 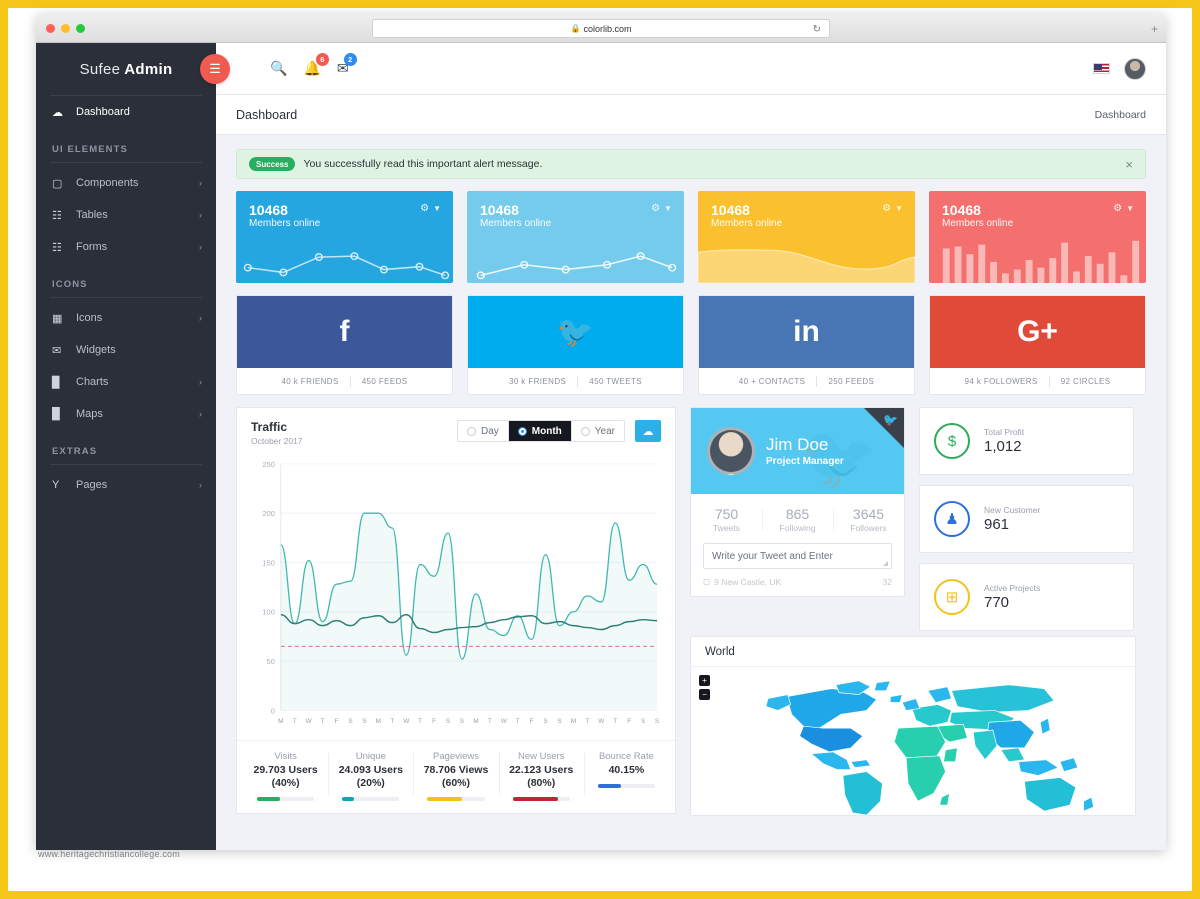 What do you see at coordinates (437, 208) in the screenshot?
I see `caret-down-icon: ▼` at bounding box center [437, 208].